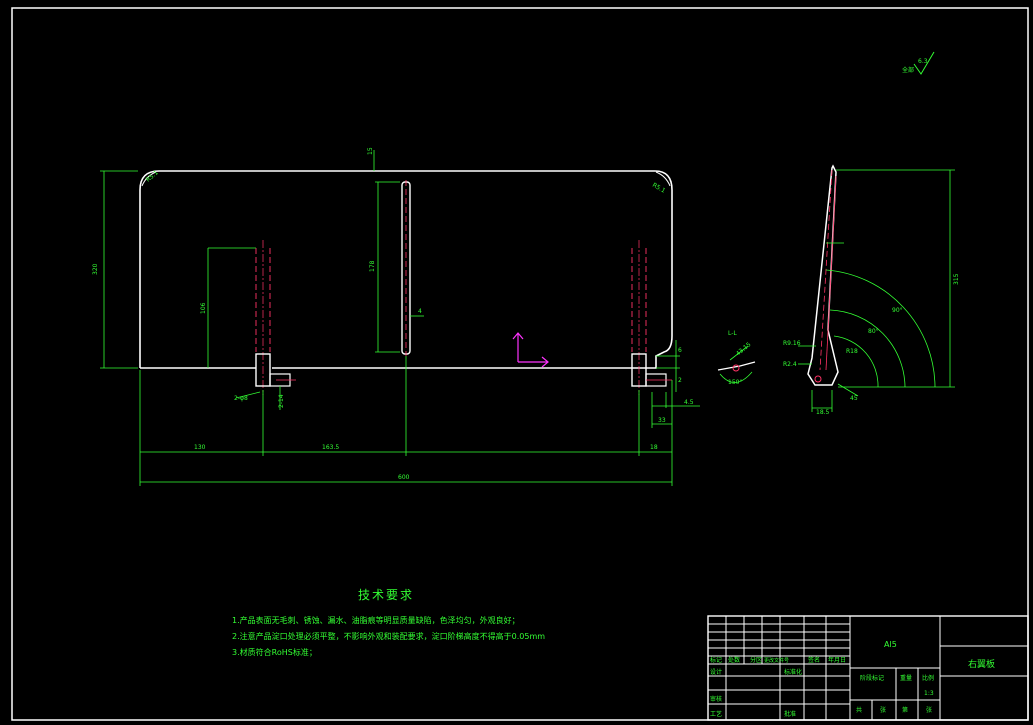 Image resolution: width=1033 pixels, height=725 pixels. I want to click on finish-value: 6.3, so click(923, 61).